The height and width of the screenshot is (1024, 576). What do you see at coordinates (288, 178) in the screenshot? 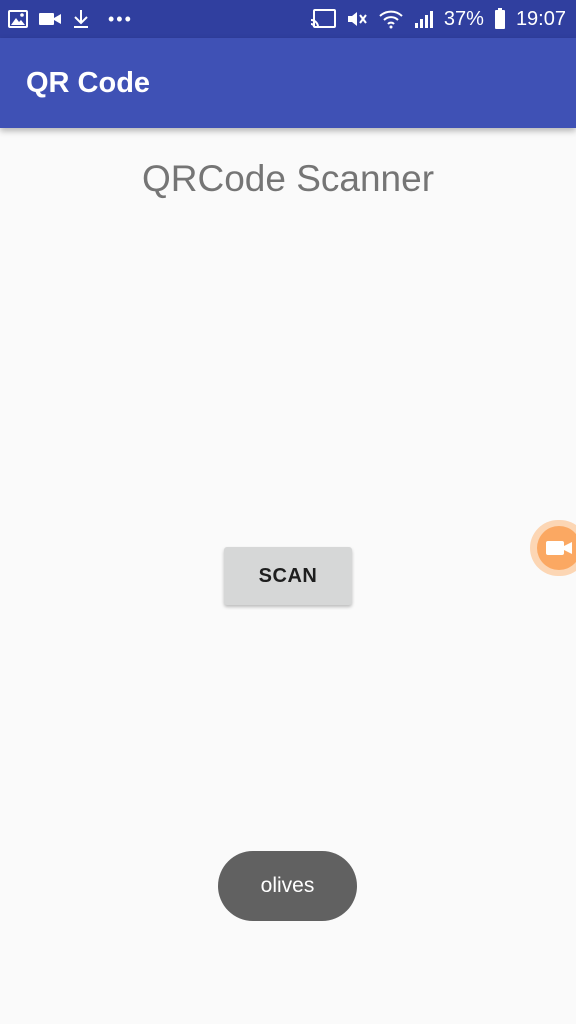
I see `page-heading: QRCode Scanner` at bounding box center [288, 178].